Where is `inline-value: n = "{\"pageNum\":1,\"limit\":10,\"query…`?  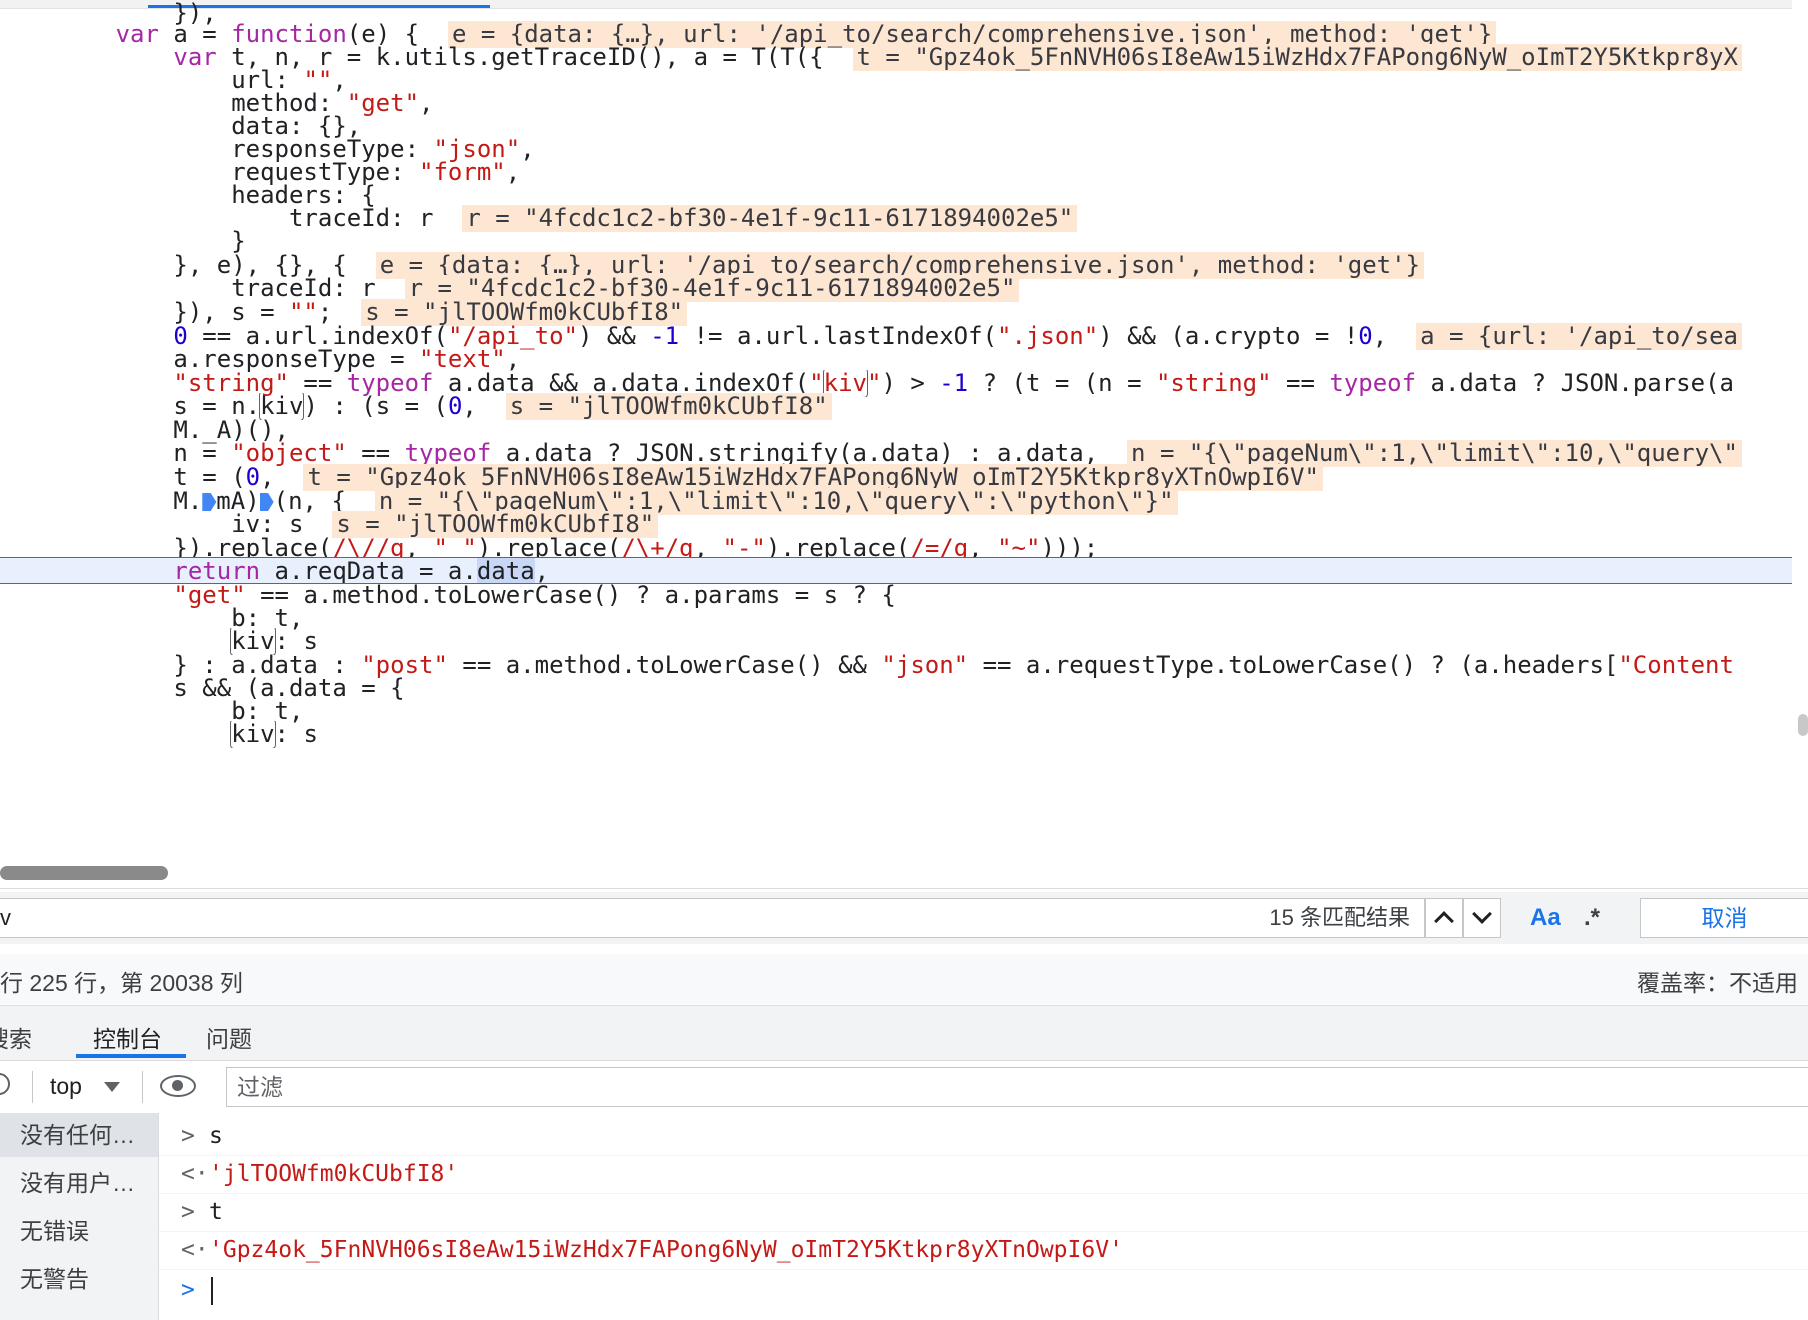
inline-value: n = "{\"pageNum\":1,\"limit\":10,\"query… is located at coordinates (1434, 453).